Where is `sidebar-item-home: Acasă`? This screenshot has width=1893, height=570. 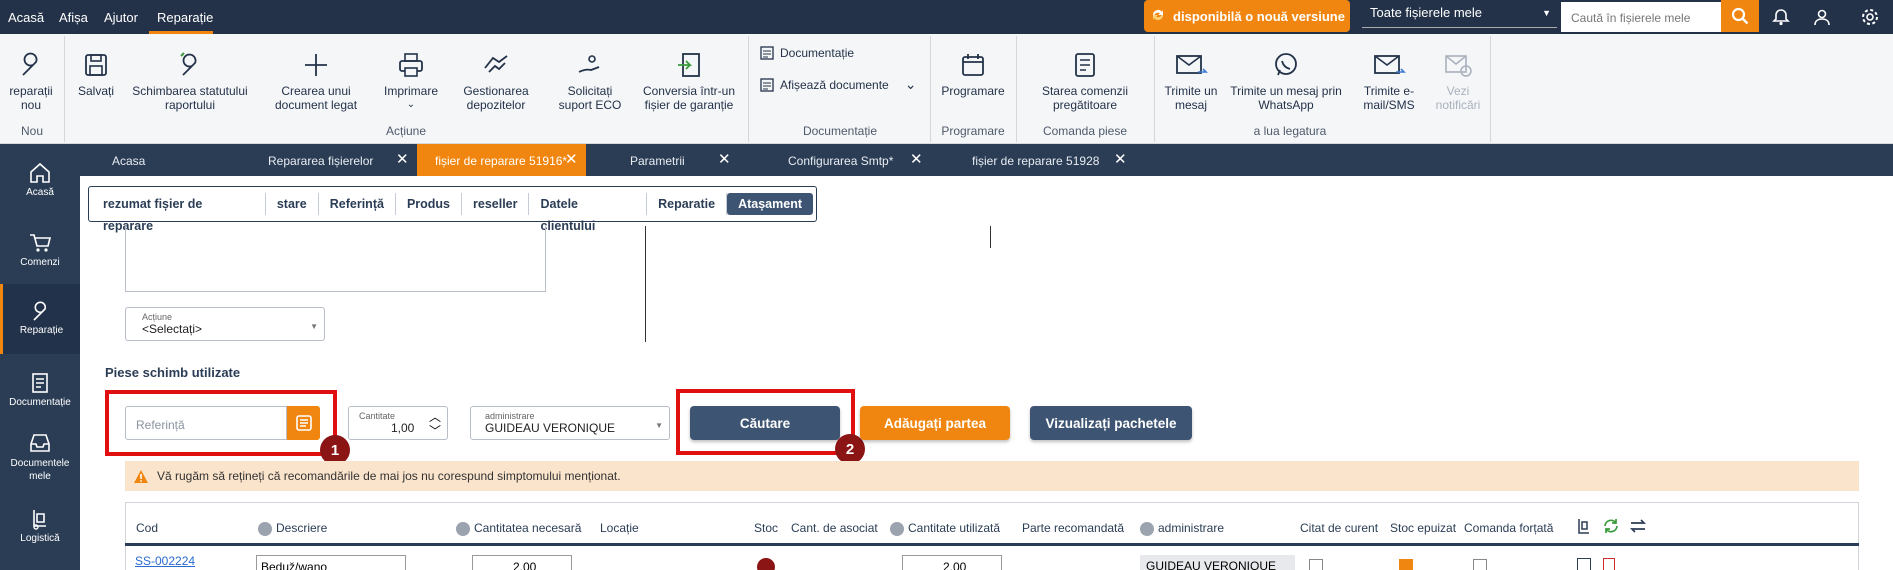 sidebar-item-home: Acasă is located at coordinates (40, 180).